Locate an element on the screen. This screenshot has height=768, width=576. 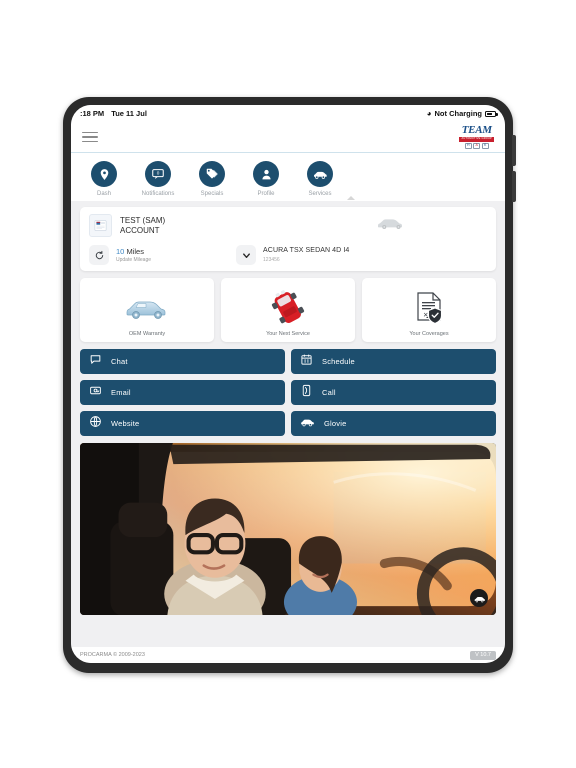
status-bar: :18 PM Tue 11 Jul ◕ Not Charging is located at coordinates (288, 113).